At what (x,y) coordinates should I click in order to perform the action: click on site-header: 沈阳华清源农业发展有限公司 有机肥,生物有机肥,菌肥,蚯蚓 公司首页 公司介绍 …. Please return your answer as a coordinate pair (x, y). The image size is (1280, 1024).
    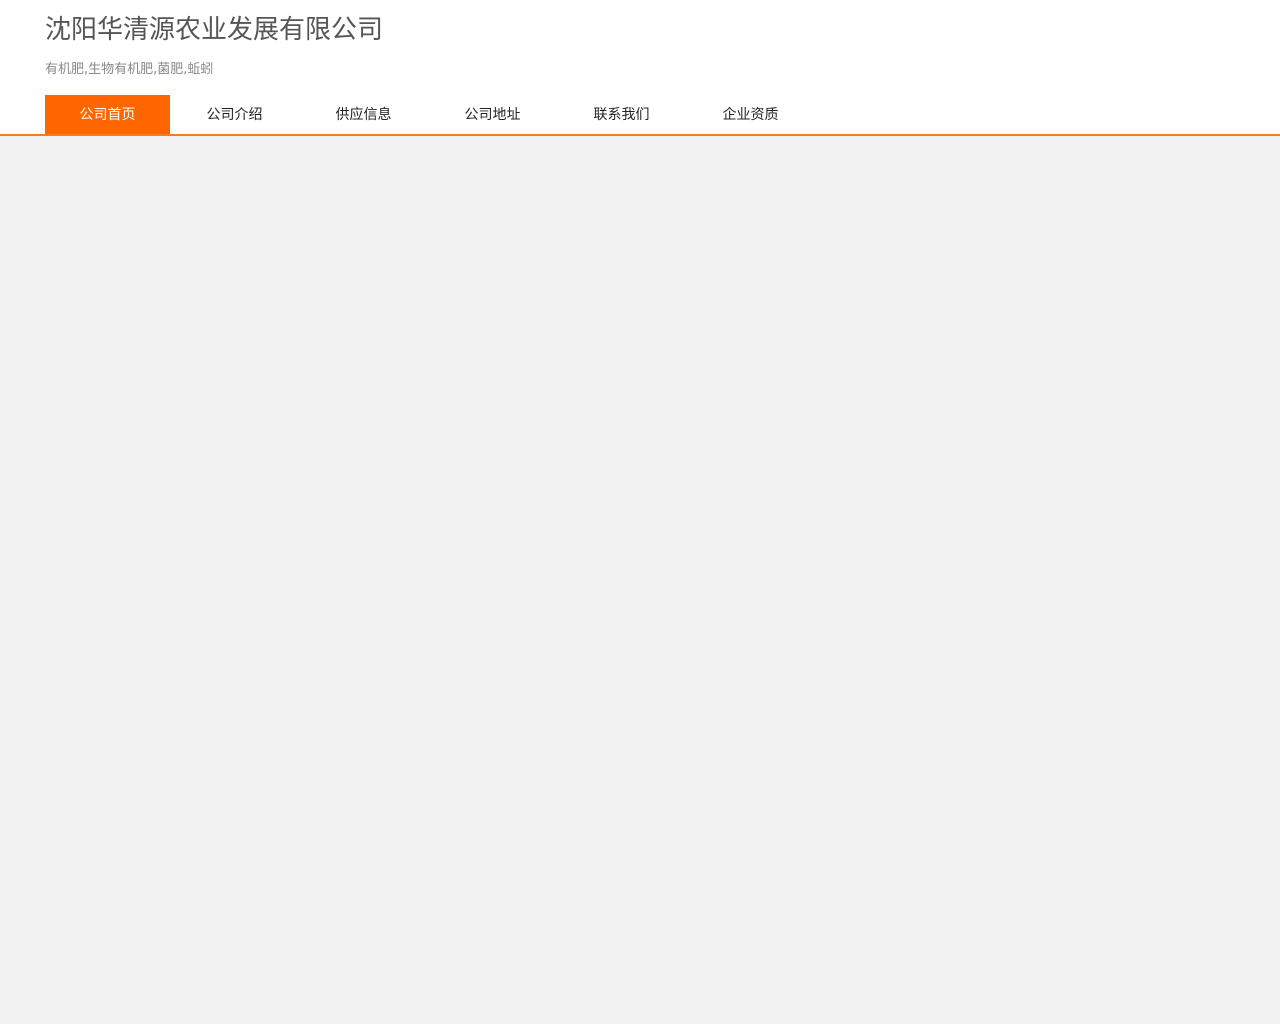
    Looking at the image, I should click on (640, 68).